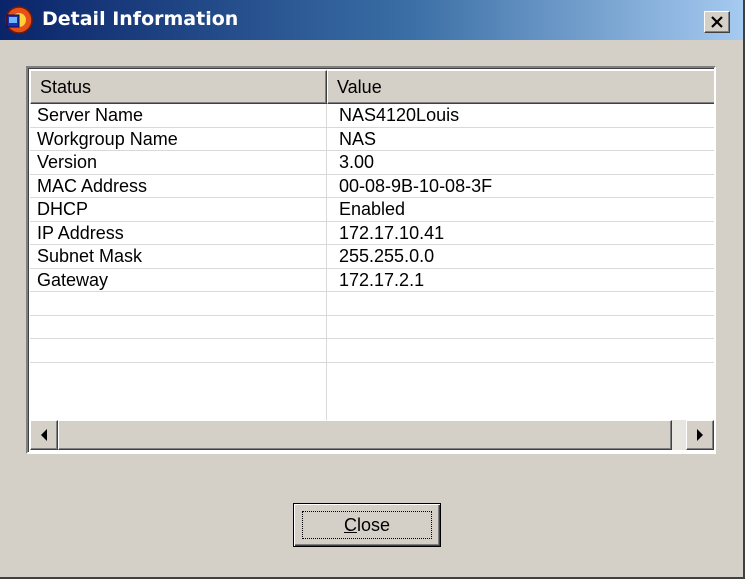 The image size is (745, 579). Describe the element at coordinates (92, 185) in the screenshot. I see `status-cell: MAC Address` at that location.